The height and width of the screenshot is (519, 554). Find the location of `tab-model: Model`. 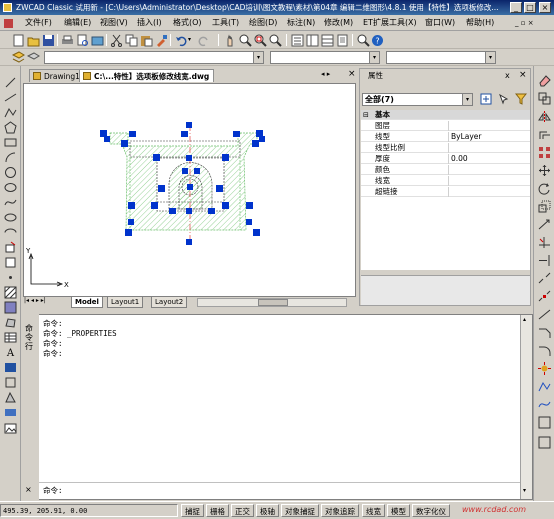

tab-model: Model is located at coordinates (87, 302).